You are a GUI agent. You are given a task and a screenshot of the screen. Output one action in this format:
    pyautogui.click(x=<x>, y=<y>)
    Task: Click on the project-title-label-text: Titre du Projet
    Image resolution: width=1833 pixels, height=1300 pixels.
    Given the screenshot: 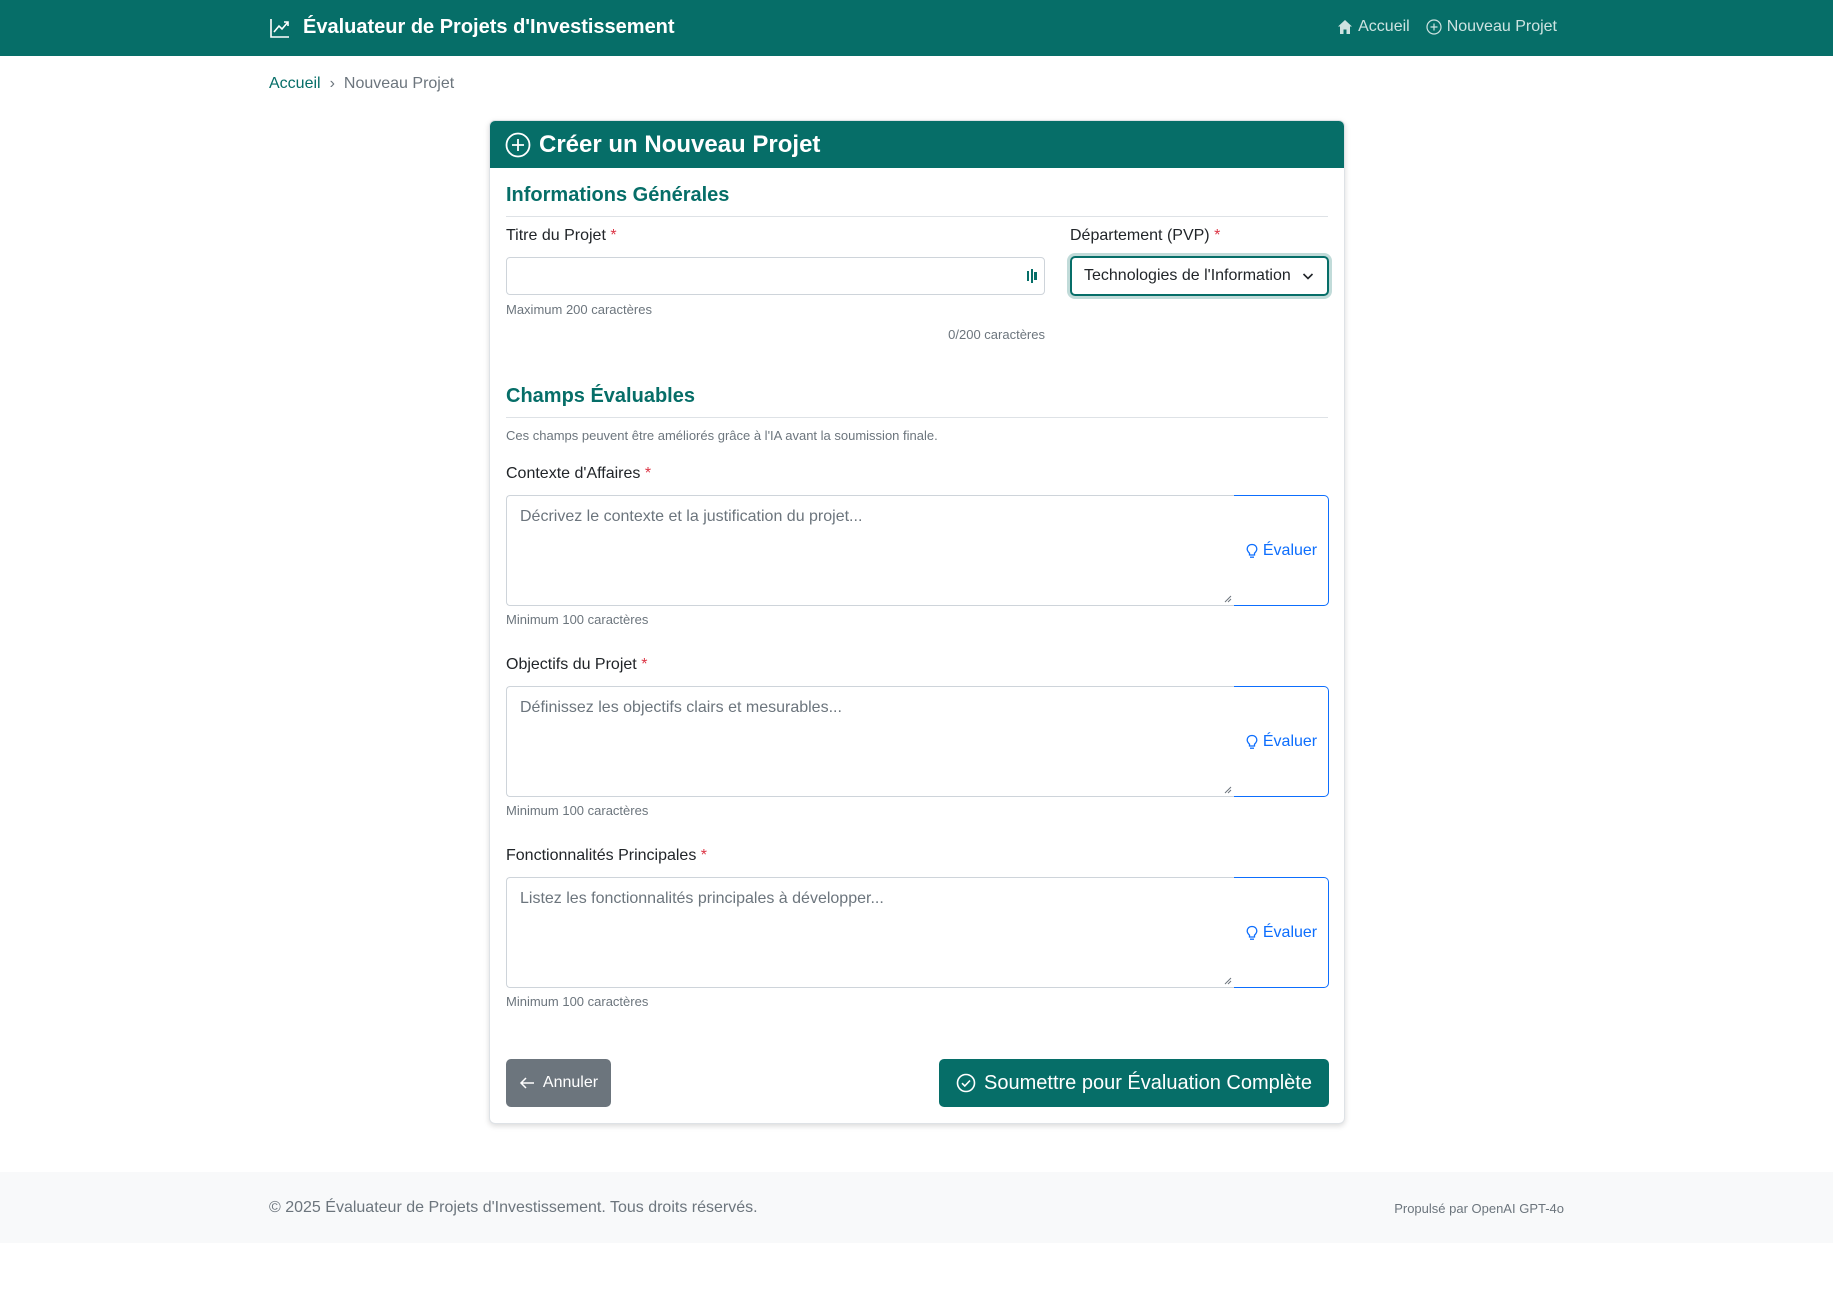 What is the action you would take?
    pyautogui.click(x=556, y=235)
    